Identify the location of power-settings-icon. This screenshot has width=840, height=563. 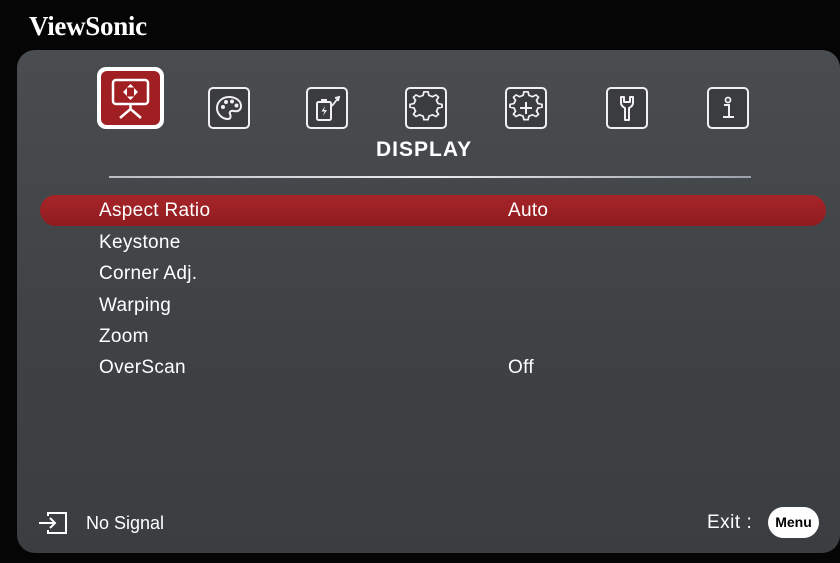
(328, 108).